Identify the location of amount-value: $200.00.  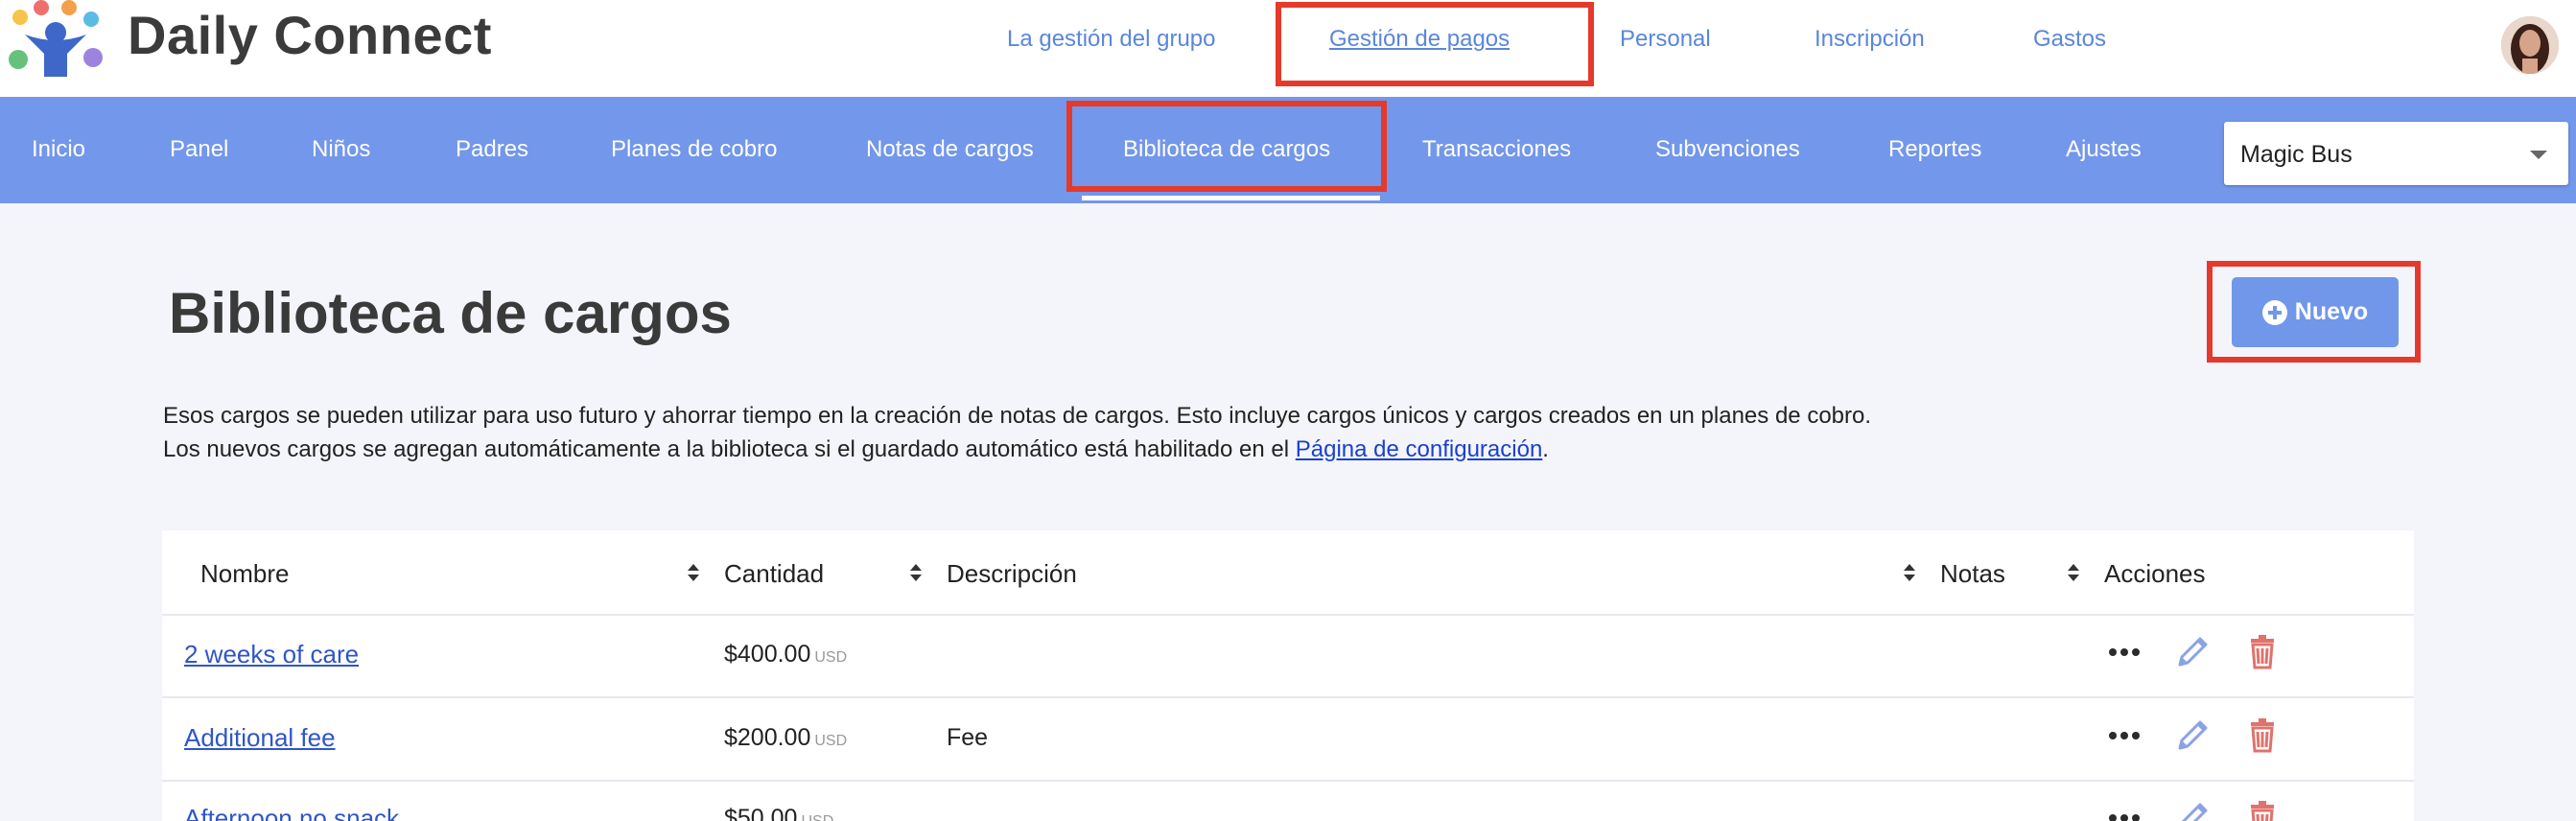
(767, 737).